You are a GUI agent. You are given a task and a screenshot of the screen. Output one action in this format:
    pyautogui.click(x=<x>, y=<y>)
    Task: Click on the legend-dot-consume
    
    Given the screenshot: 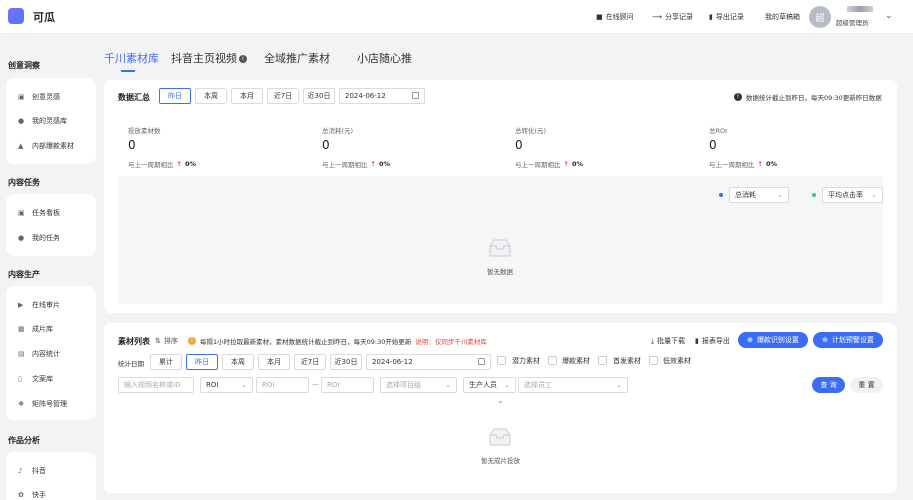 What is the action you would take?
    pyautogui.click(x=721, y=195)
    